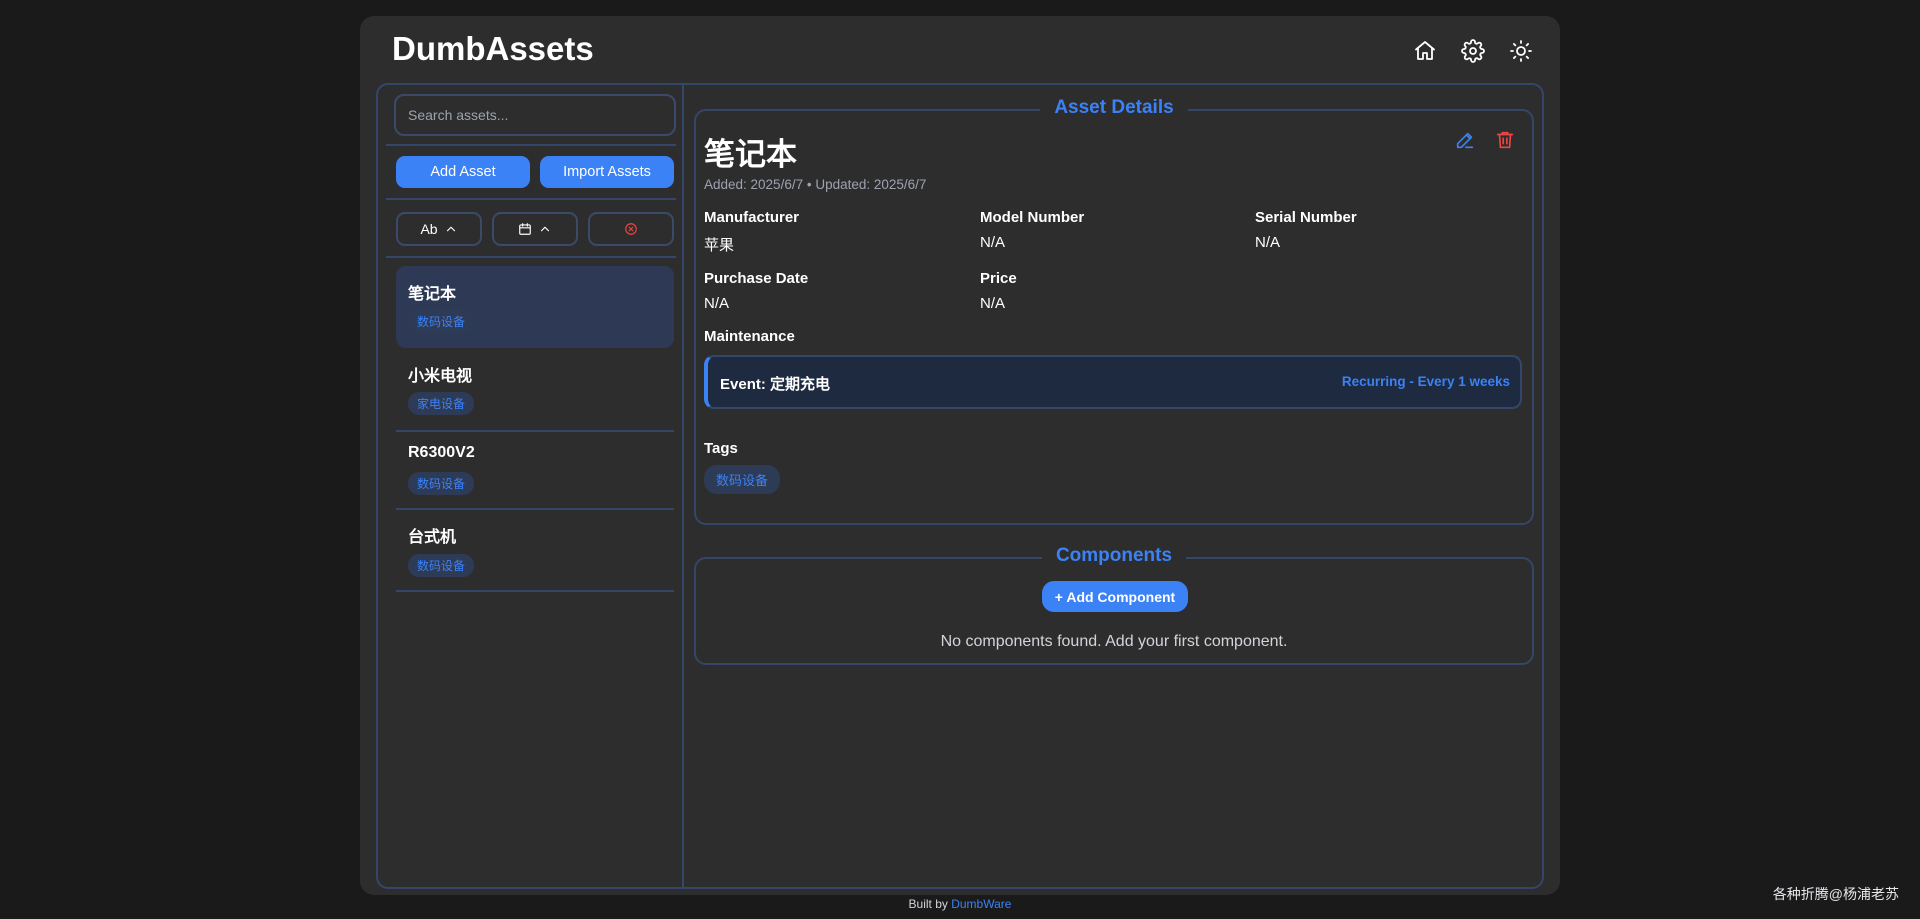  Describe the element at coordinates (440, 376) in the screenshot. I see `asset-name: 小米电视` at that location.